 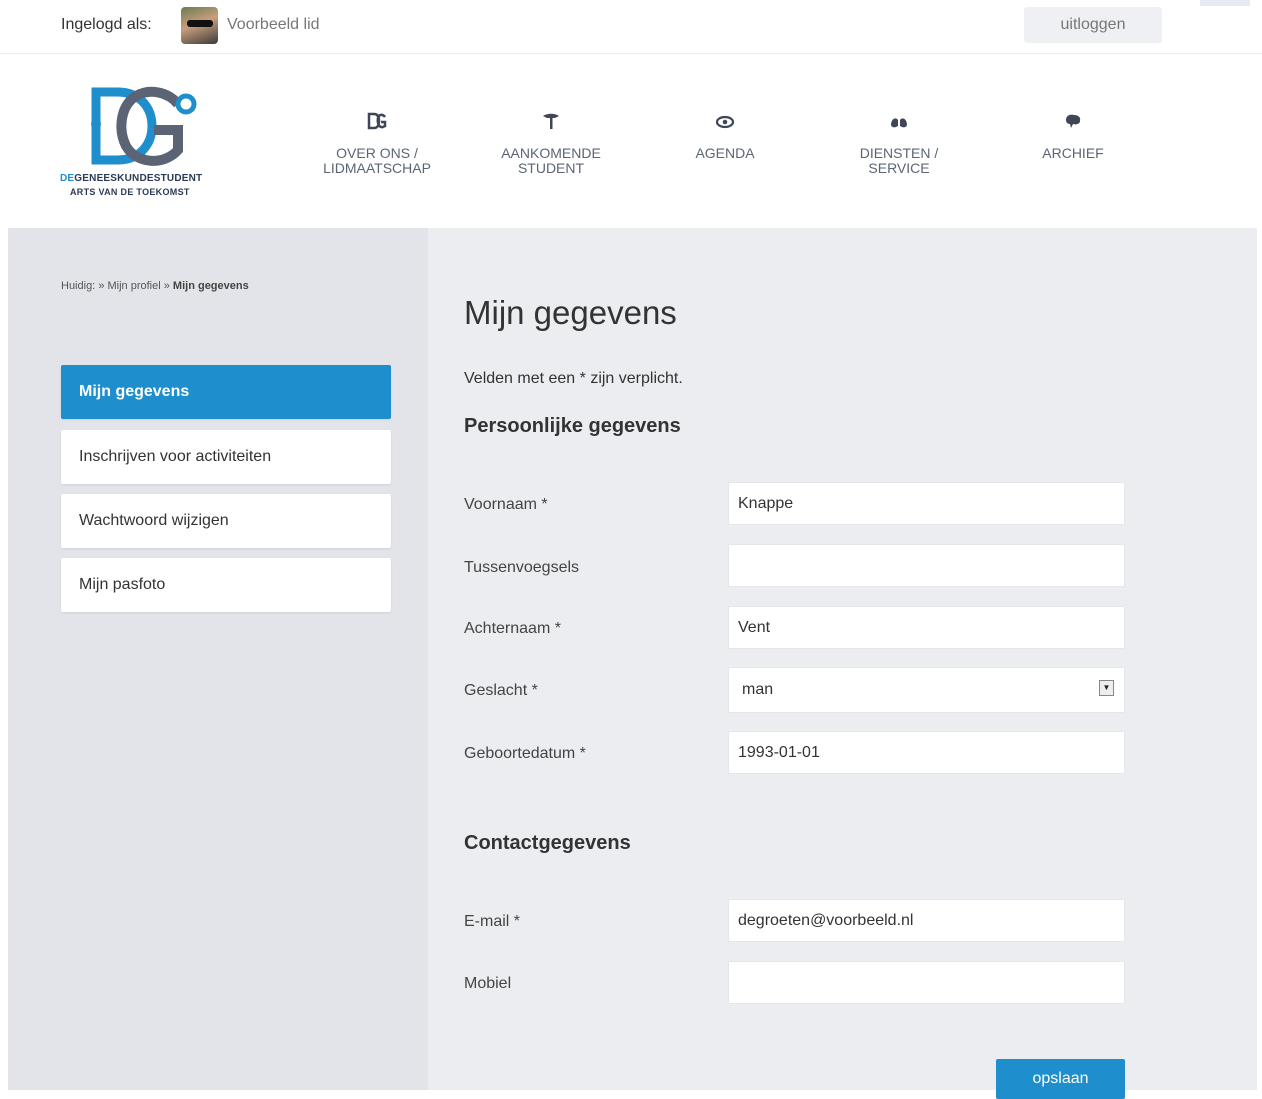 I want to click on logged-in-label: Ingelogd als:, so click(x=106, y=24).